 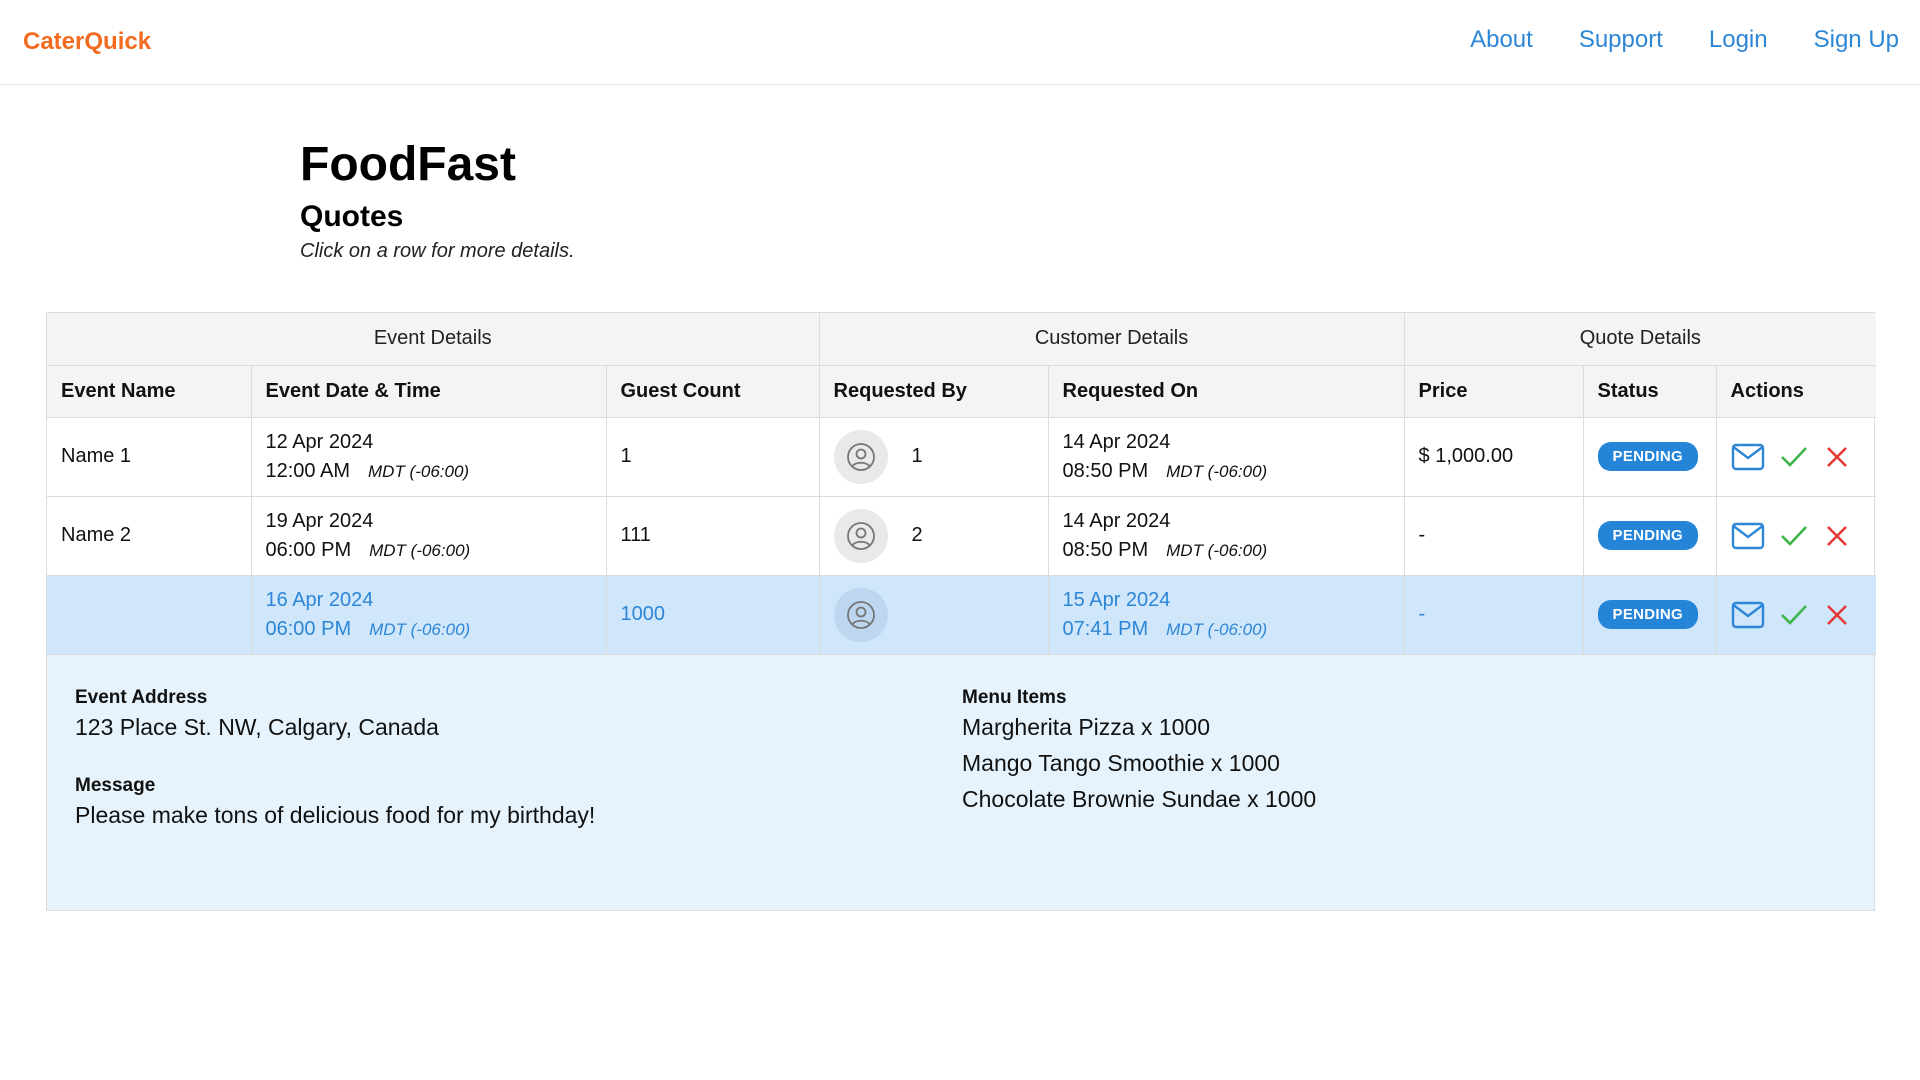 I want to click on column-header-requested-on: Requested On, so click(x=1226, y=391).